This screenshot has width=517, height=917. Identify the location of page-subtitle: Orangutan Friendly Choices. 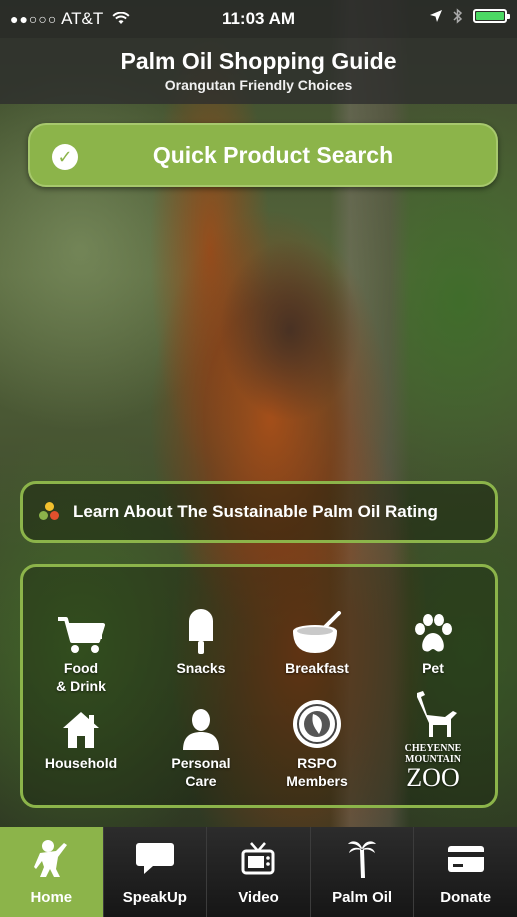
(258, 85).